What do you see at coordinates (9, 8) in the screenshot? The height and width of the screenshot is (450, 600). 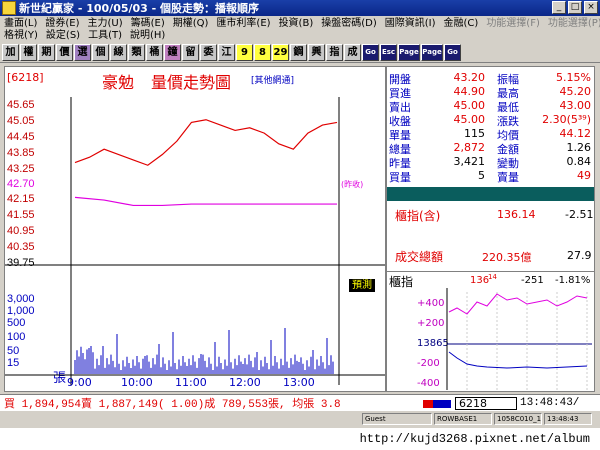 I see `app-icon` at bounding box center [9, 8].